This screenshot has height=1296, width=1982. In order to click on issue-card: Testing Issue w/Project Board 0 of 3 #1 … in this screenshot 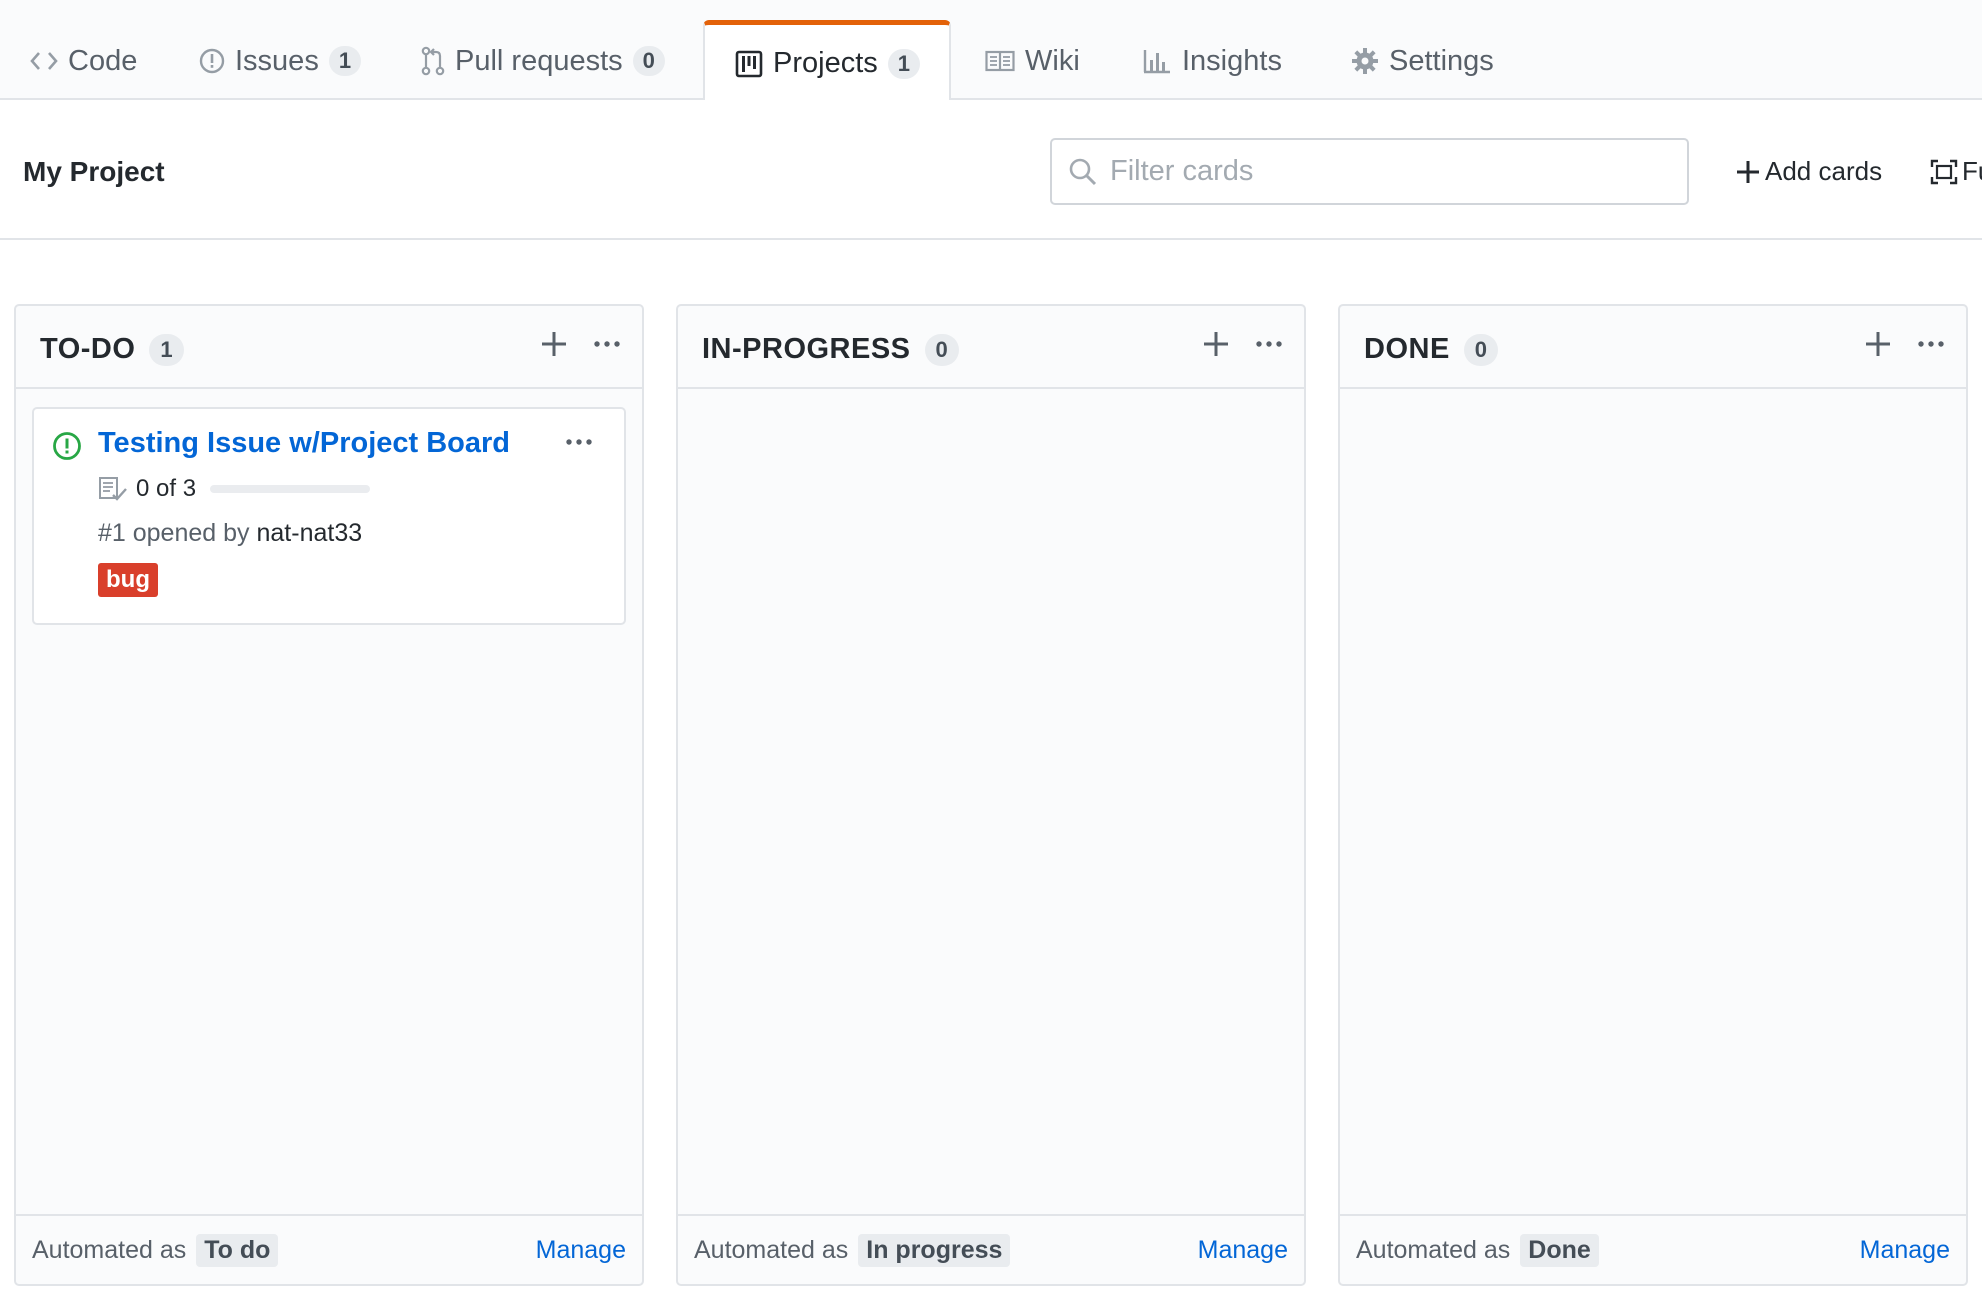, I will do `click(329, 516)`.